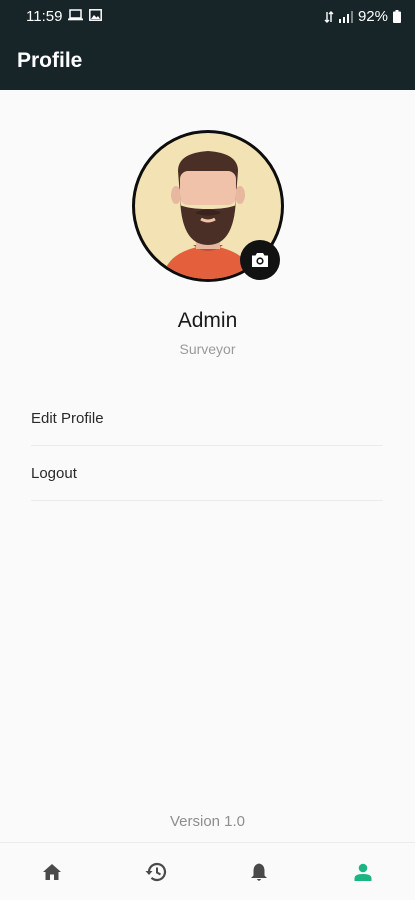 This screenshot has width=415, height=900. I want to click on nav-home, so click(52, 871).